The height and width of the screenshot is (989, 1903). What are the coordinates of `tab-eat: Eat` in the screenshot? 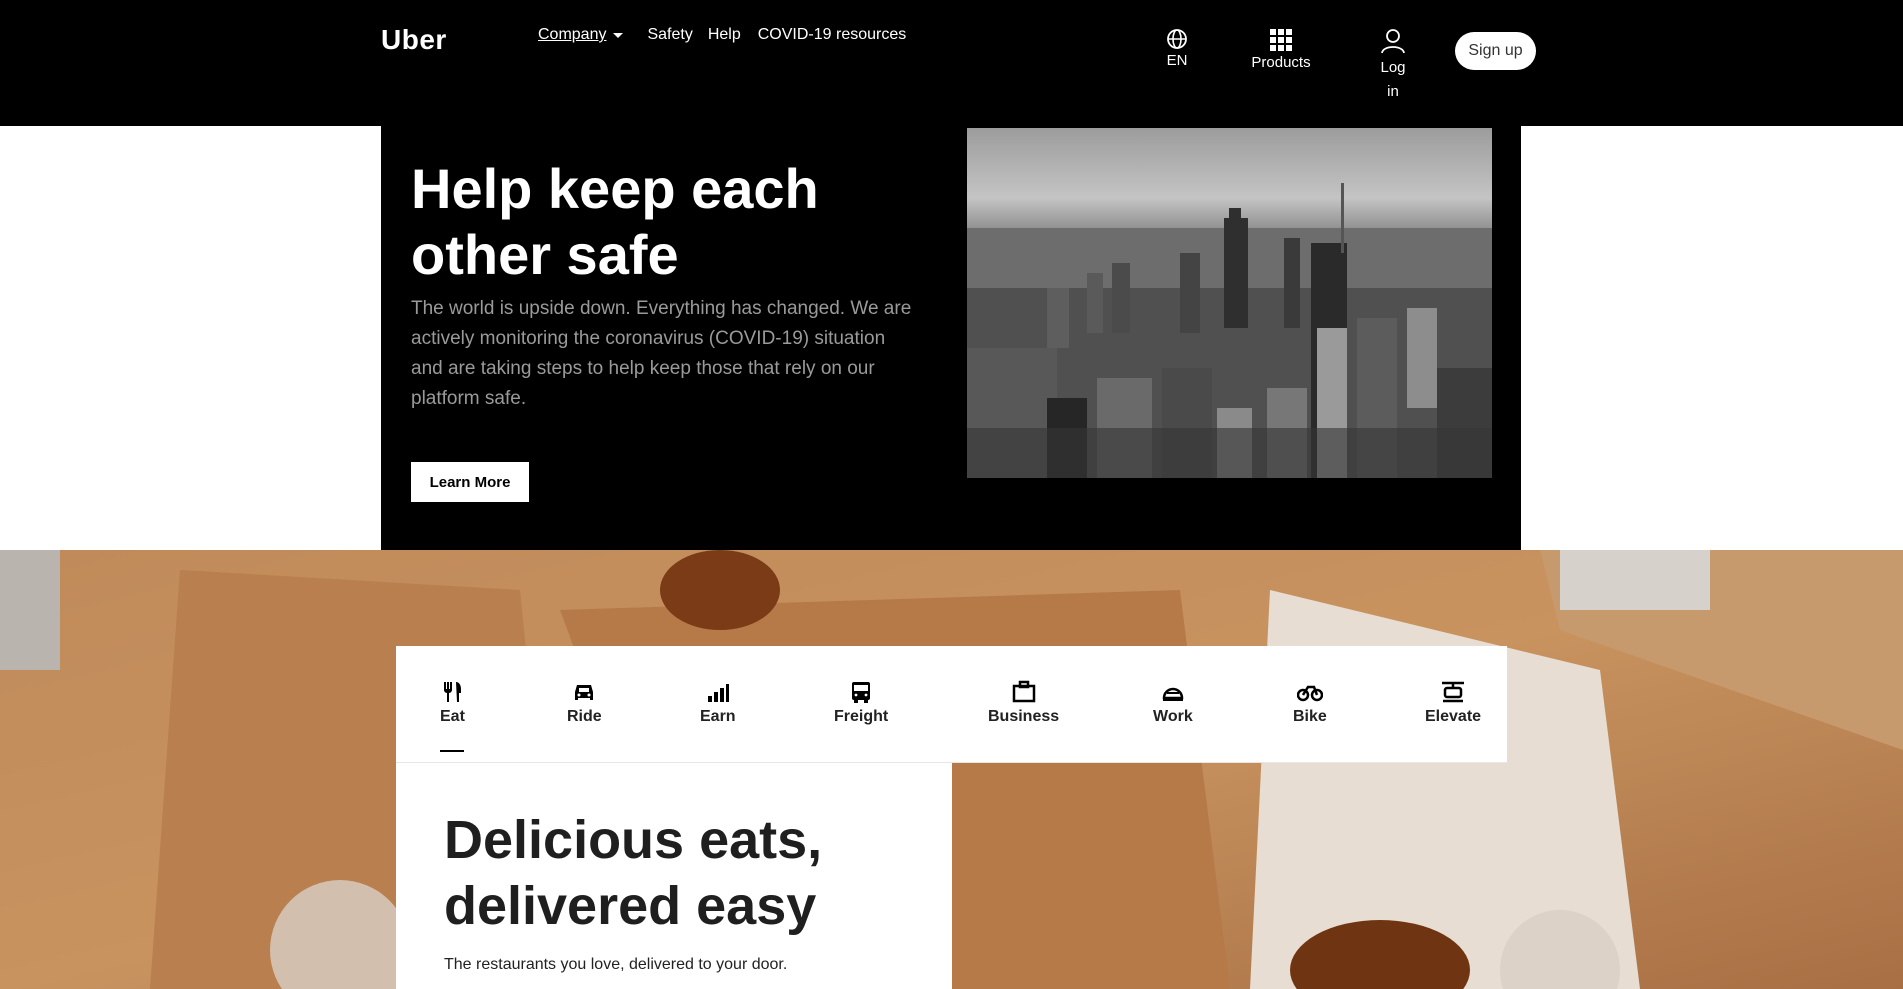 It's located at (452, 716).